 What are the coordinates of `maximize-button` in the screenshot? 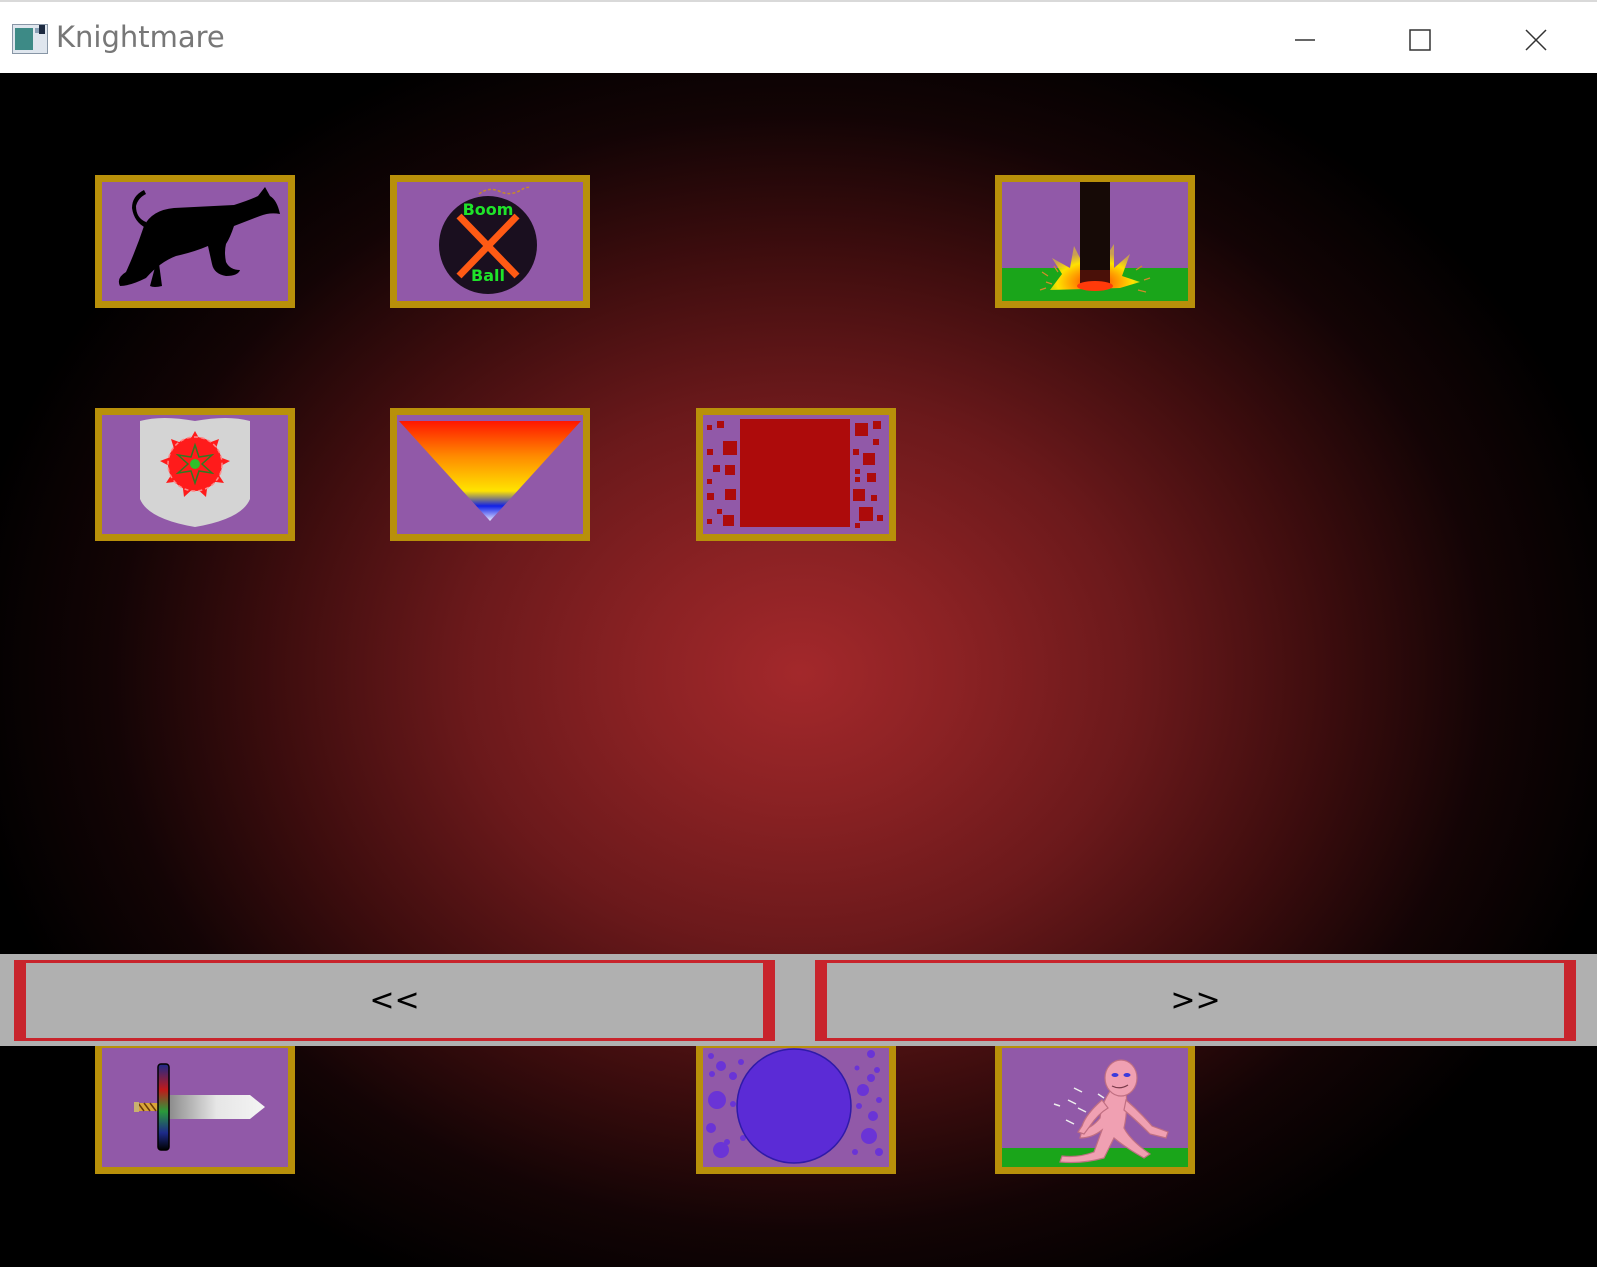 It's located at (1420, 40).